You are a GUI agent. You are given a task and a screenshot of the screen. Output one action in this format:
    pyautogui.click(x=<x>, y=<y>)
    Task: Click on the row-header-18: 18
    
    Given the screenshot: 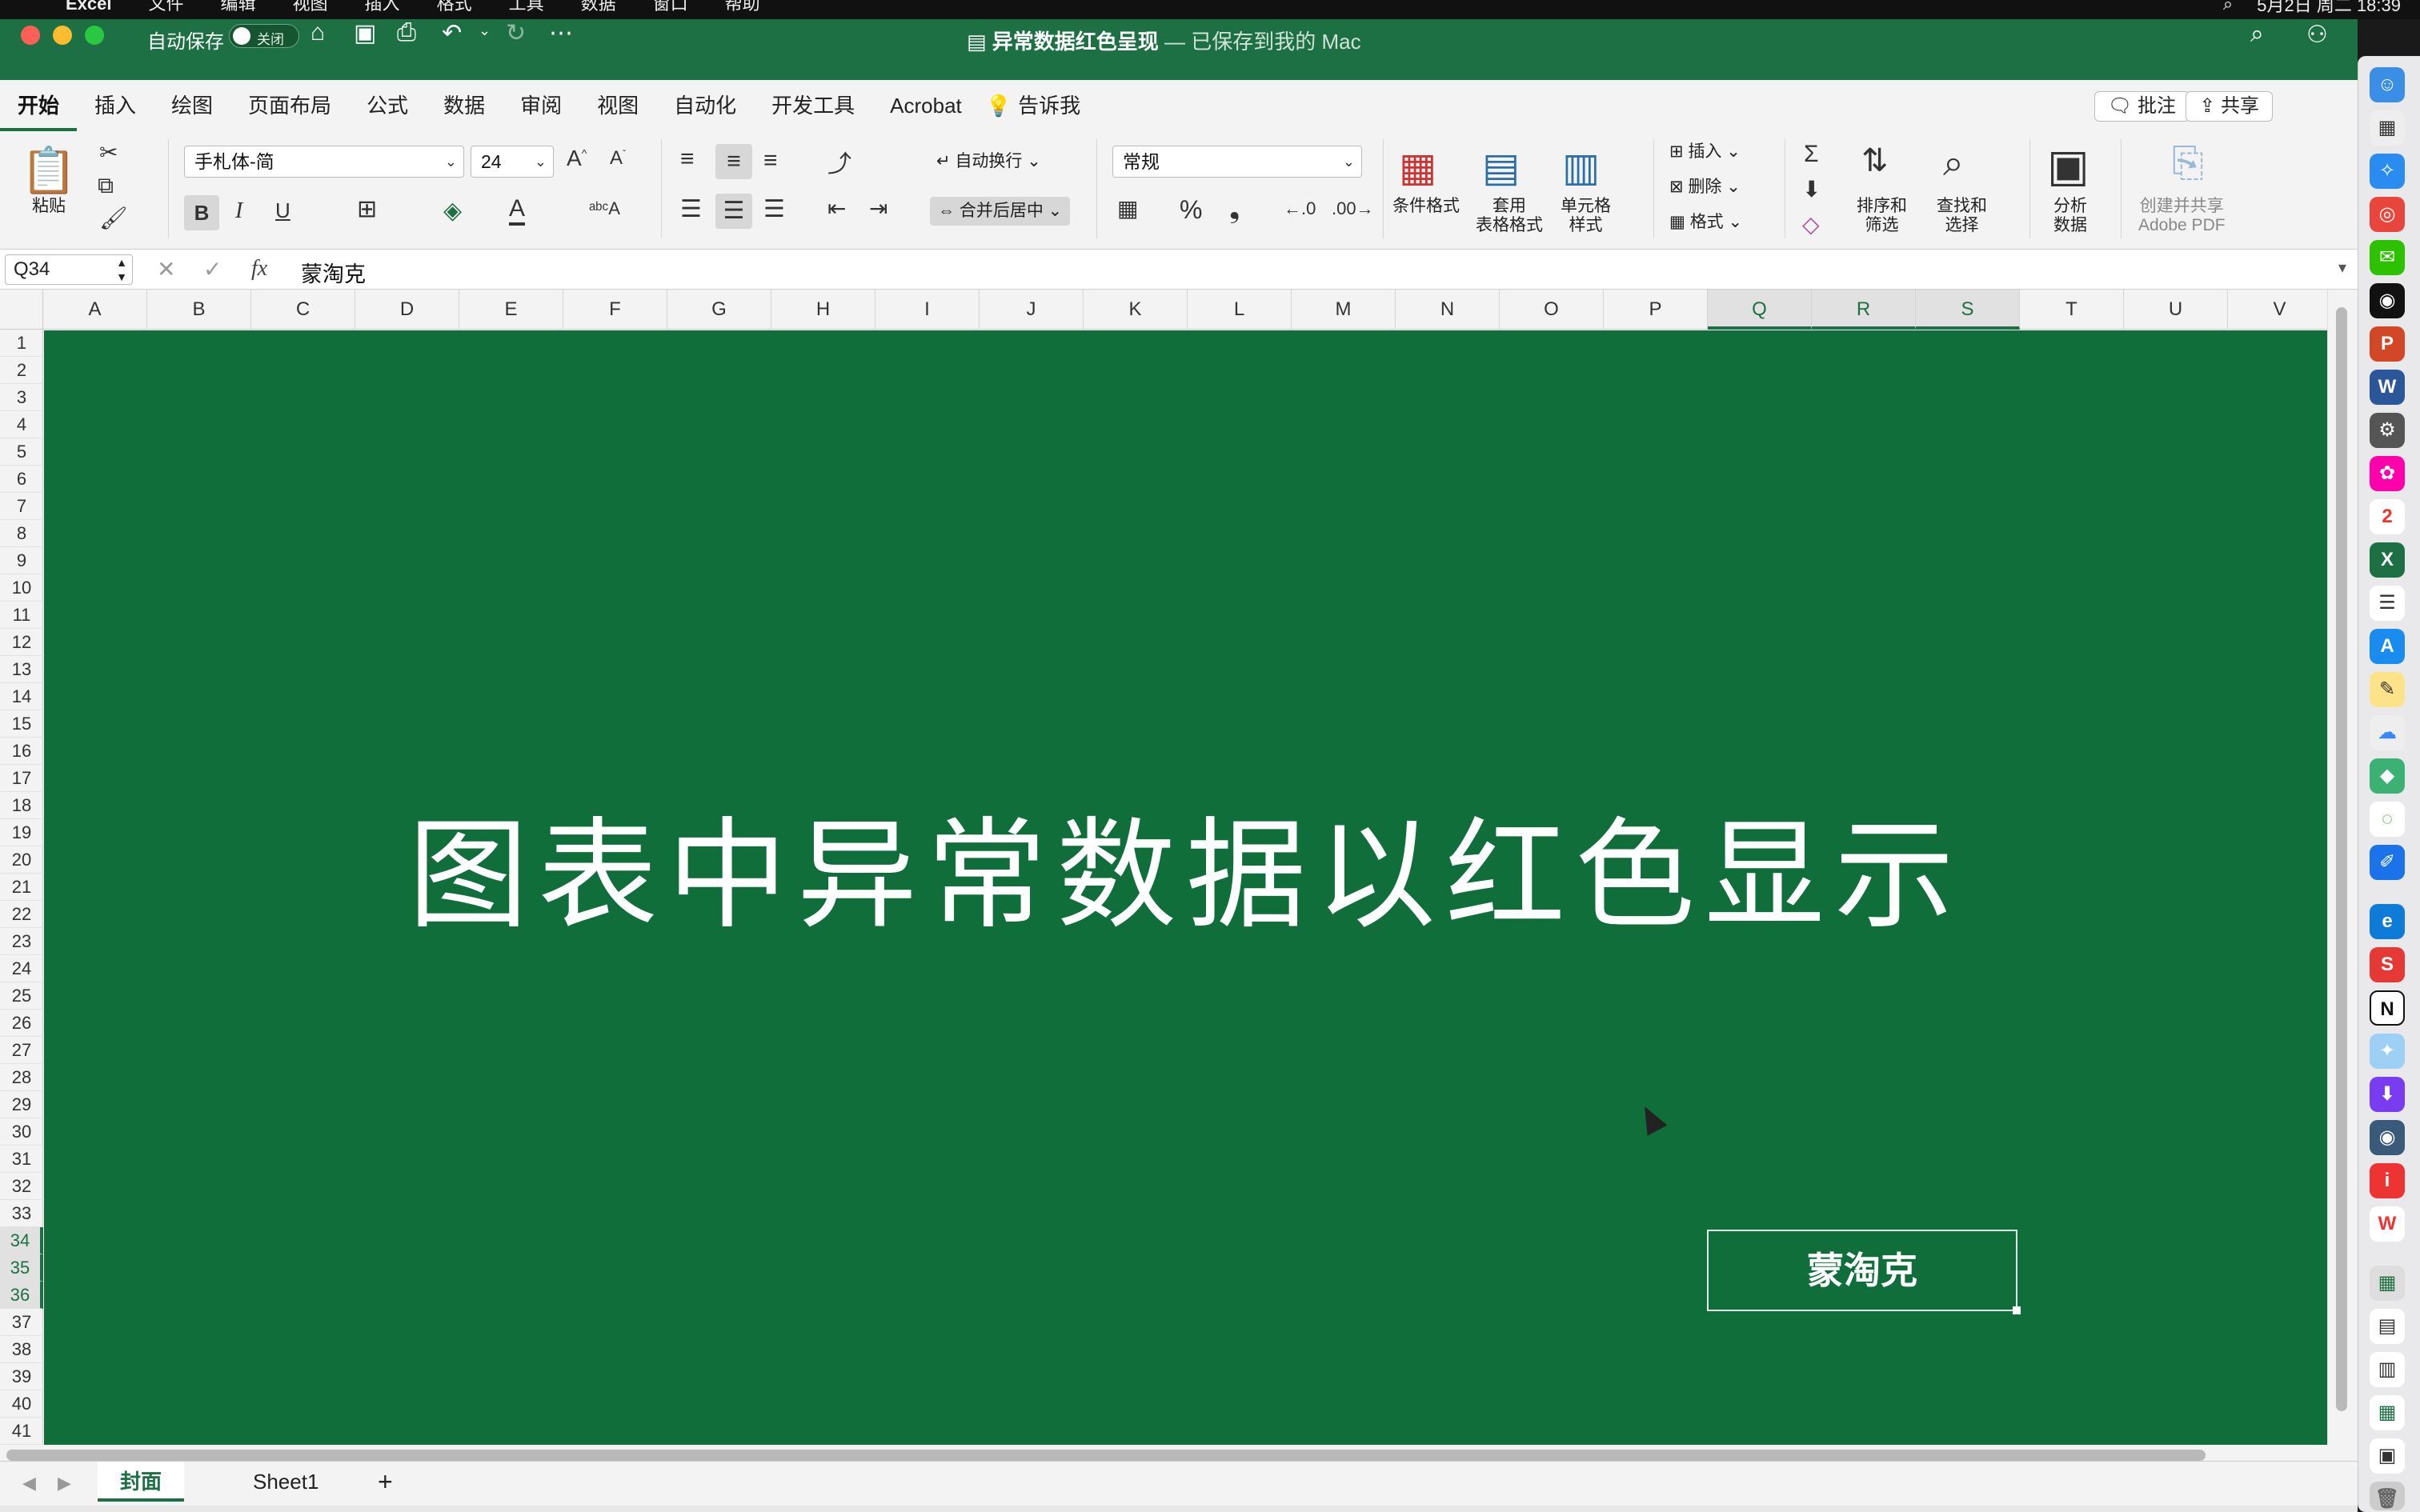 What is the action you would take?
    pyautogui.click(x=21, y=805)
    